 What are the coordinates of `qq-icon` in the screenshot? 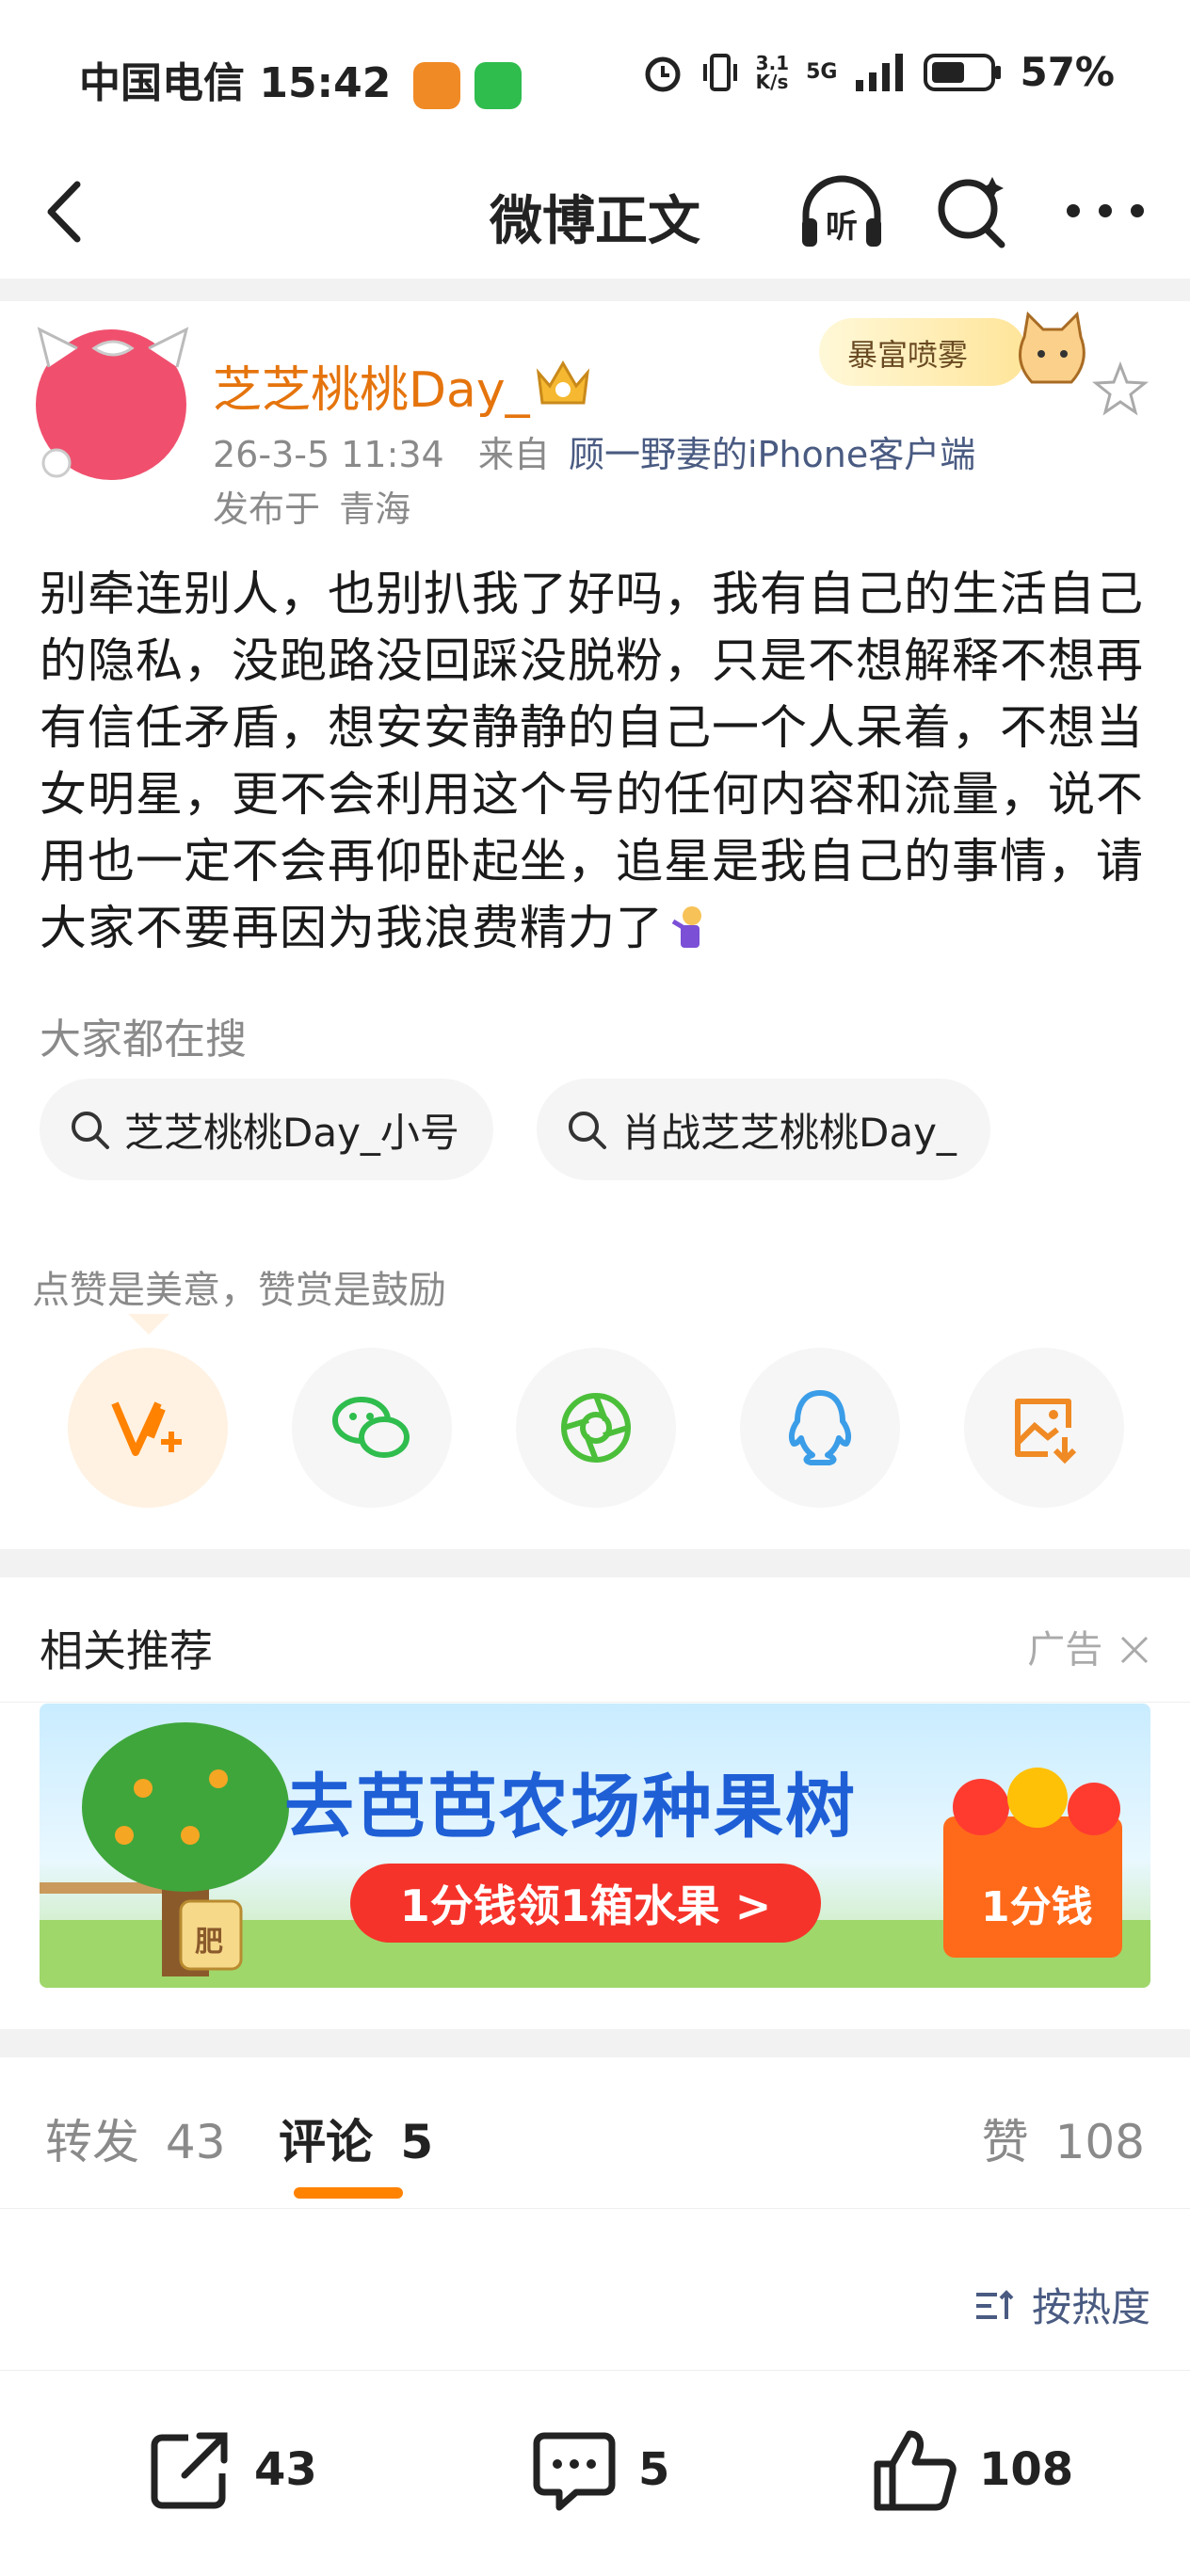 It's located at (820, 1427).